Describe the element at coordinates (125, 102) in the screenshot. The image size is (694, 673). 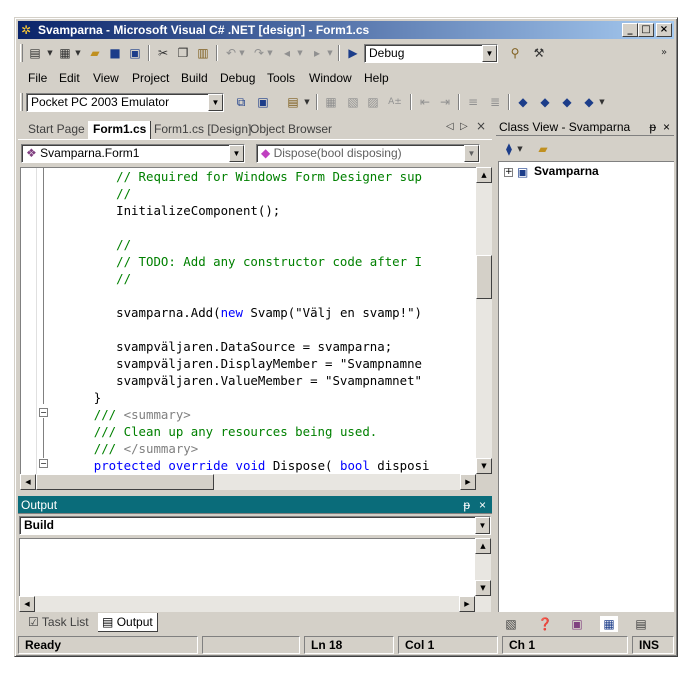
I see `target-device-select: Pocket PC 2003 Emulator ▼` at that location.